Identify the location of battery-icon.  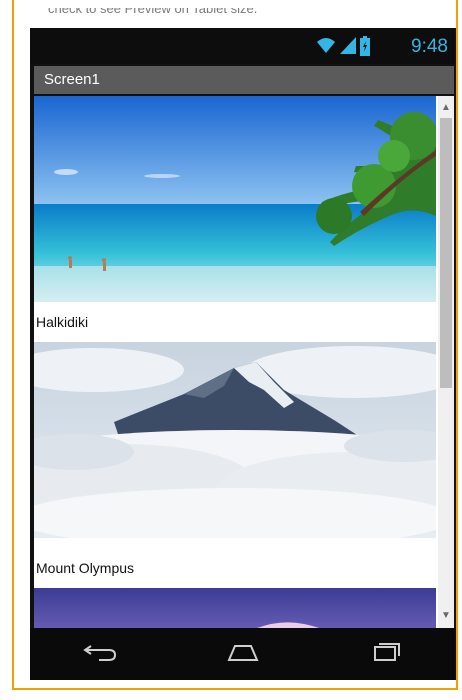
(365, 48).